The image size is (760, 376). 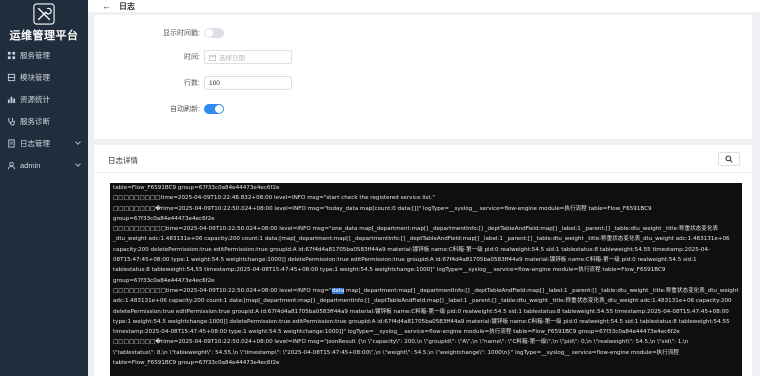 I want to click on page-title: 日志, so click(x=127, y=6).